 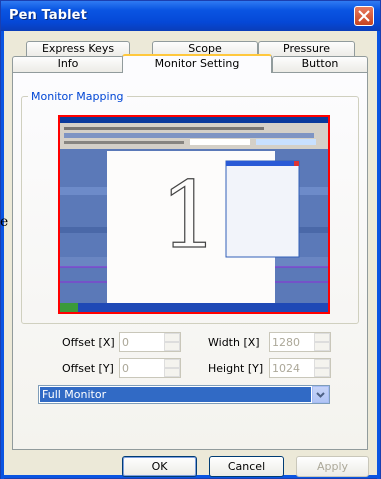 What do you see at coordinates (322, 337) in the screenshot?
I see `width-x-up-arrow` at bounding box center [322, 337].